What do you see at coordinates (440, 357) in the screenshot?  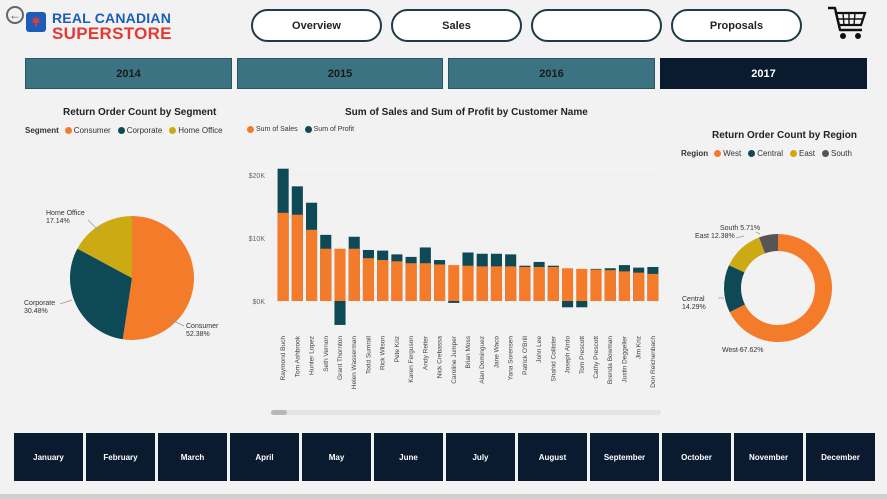 I see `x-category-label: Nick Crebassa` at bounding box center [440, 357].